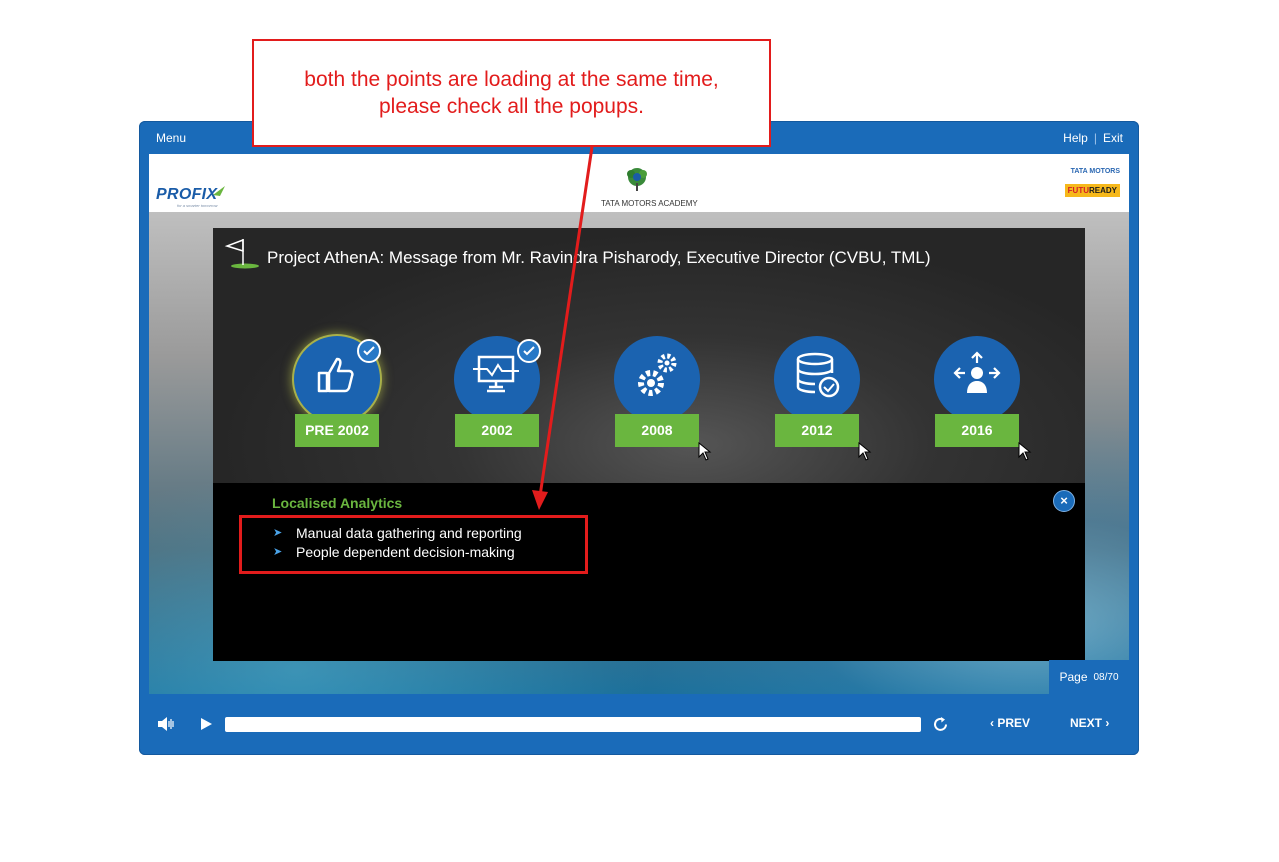 This screenshot has height=862, width=1279. I want to click on page-label: Page, so click(1073, 677).